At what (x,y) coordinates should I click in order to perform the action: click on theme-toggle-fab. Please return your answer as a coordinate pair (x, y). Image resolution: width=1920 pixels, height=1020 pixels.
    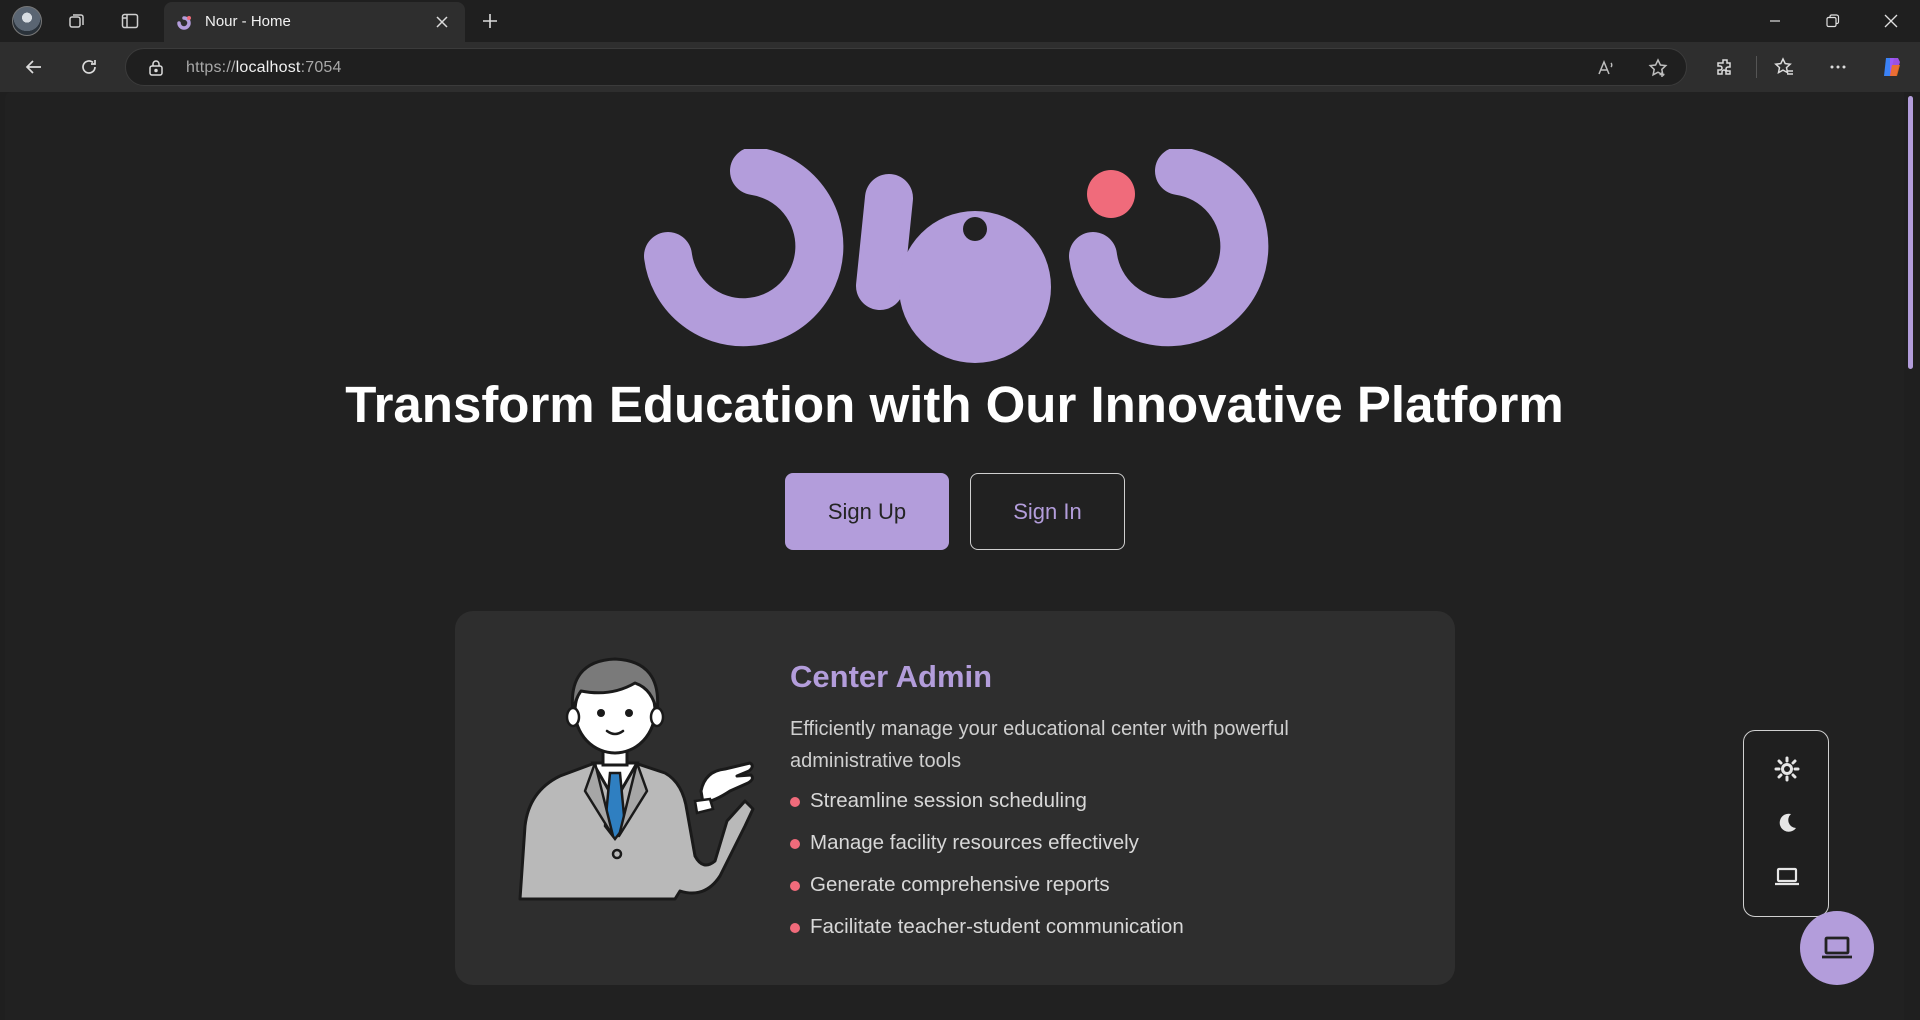
    Looking at the image, I should click on (1837, 948).